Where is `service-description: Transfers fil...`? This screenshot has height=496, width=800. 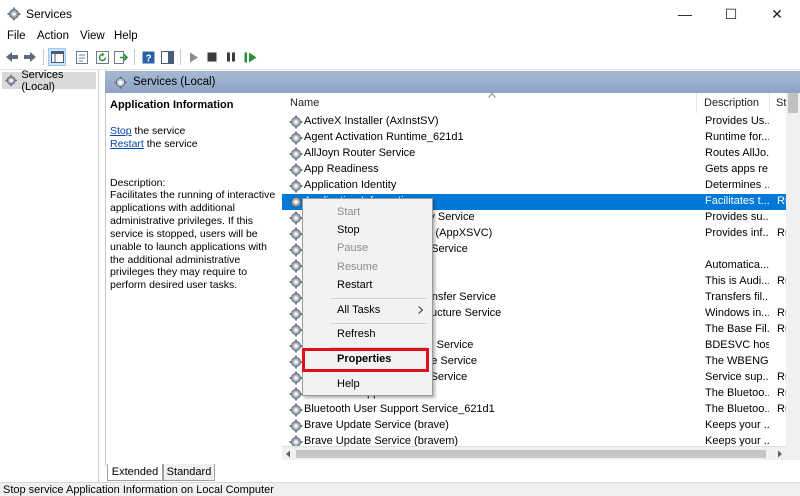
service-description: Transfers fil... is located at coordinates (737, 297).